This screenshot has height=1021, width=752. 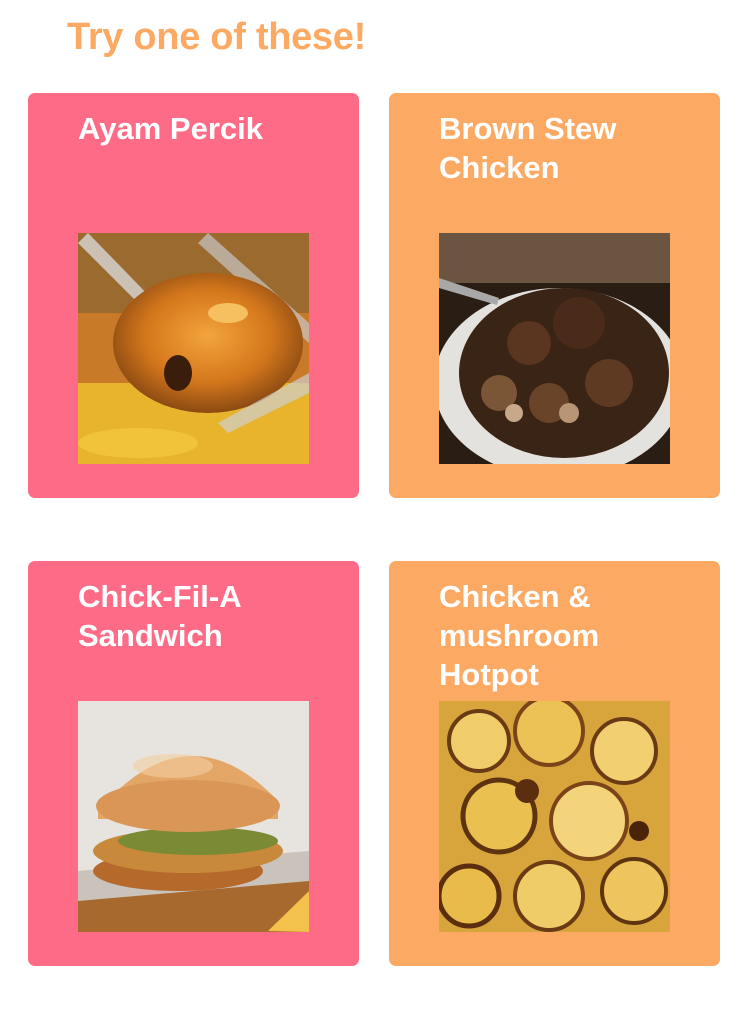 I want to click on chicken-mushroom-hotpot-photo, so click(x=554, y=816).